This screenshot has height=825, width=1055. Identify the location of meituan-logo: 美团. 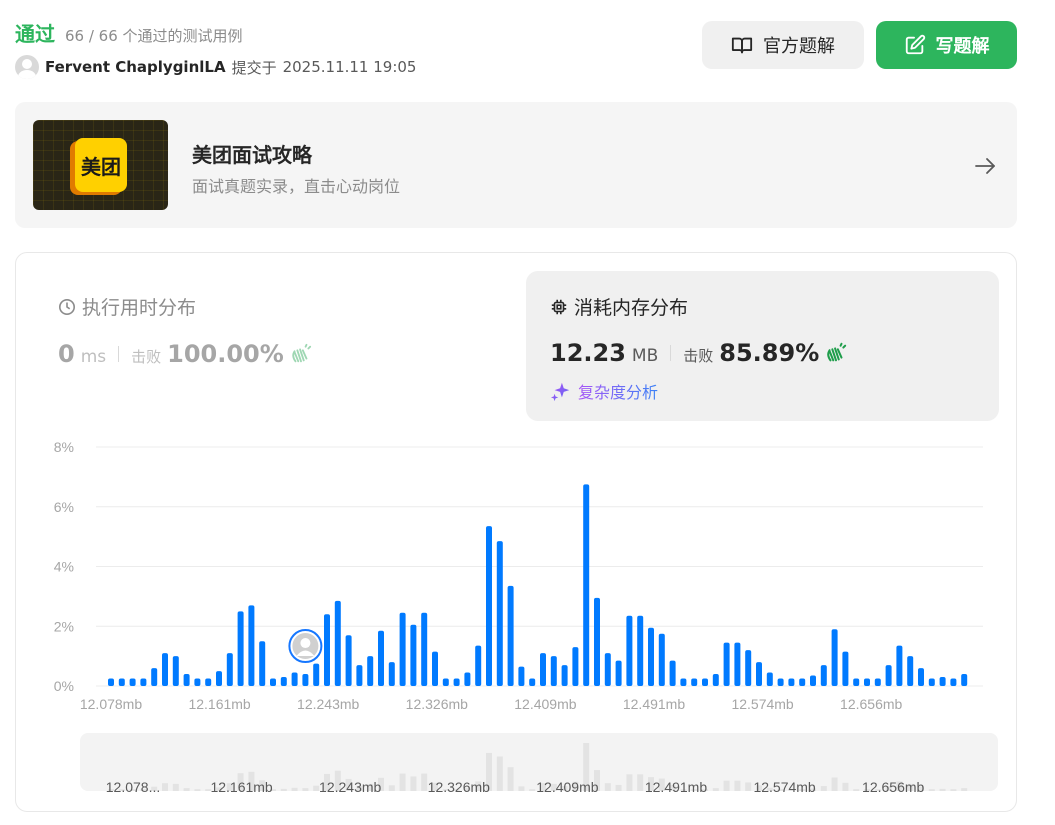
(101, 165).